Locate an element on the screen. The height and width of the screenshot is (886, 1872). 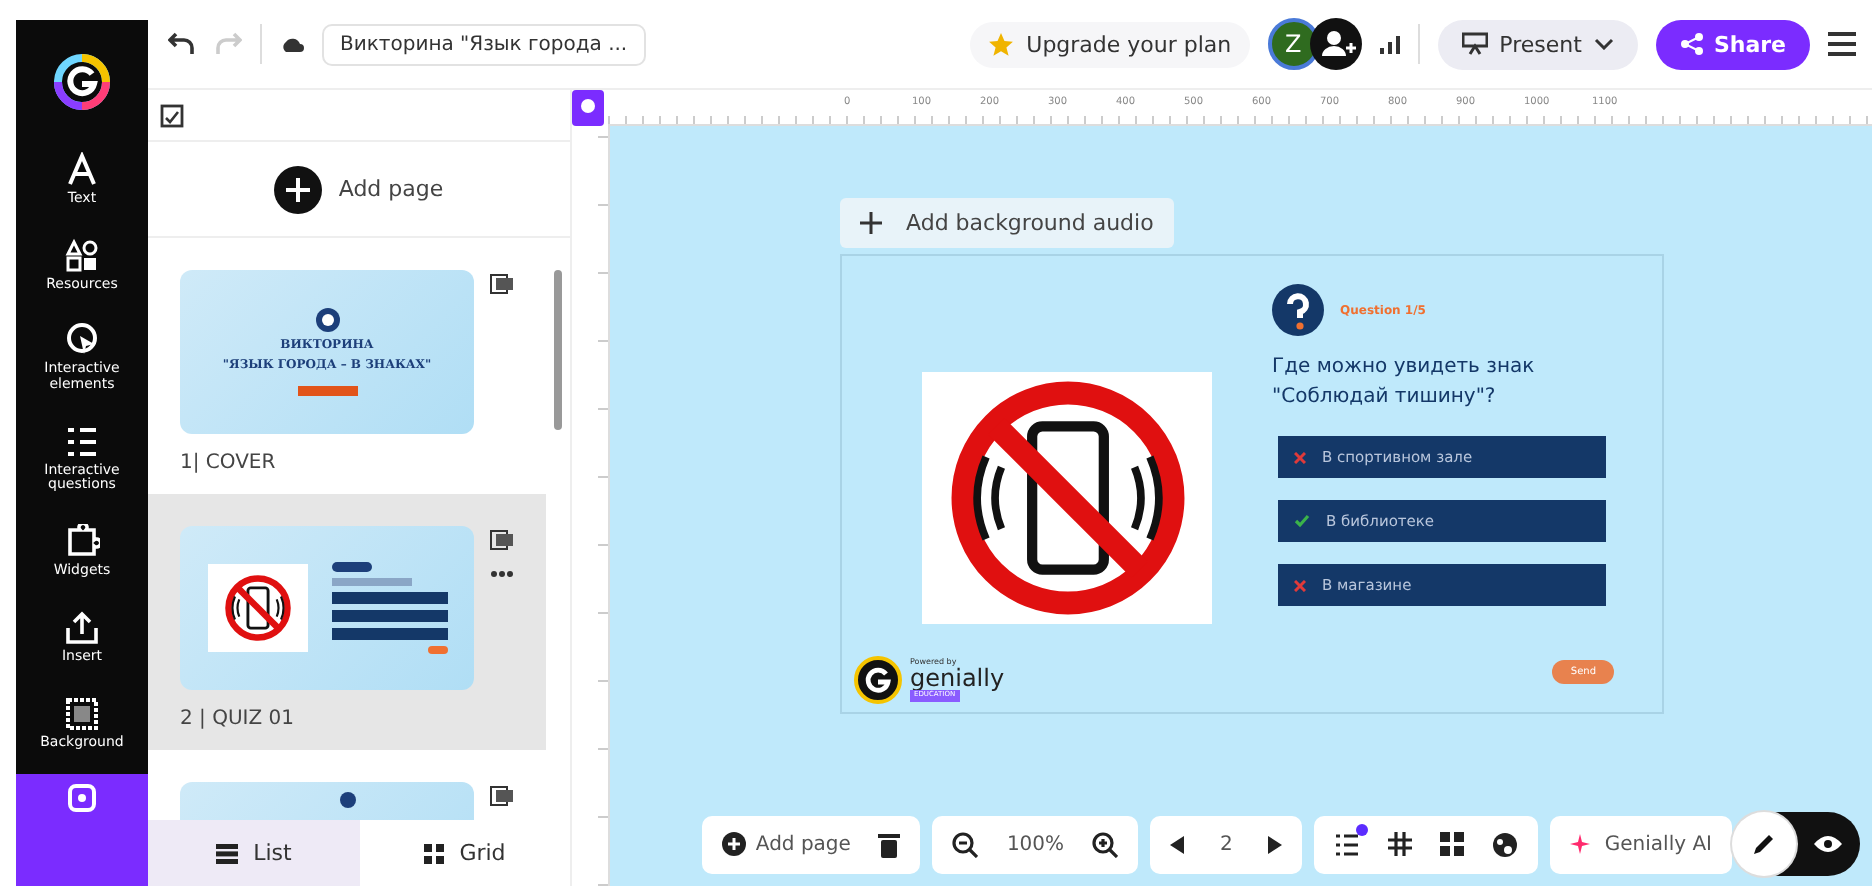
ai-button: Genially AI is located at coordinates (1641, 844).